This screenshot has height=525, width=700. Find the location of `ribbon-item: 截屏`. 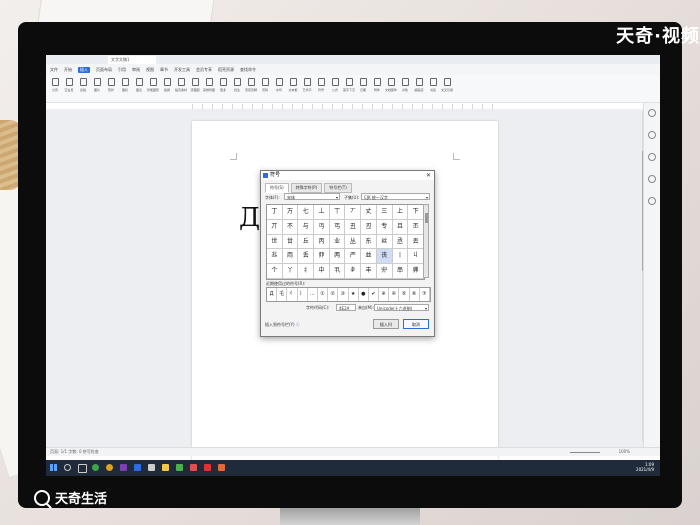

ribbon-item: 截屏 is located at coordinates (167, 88).